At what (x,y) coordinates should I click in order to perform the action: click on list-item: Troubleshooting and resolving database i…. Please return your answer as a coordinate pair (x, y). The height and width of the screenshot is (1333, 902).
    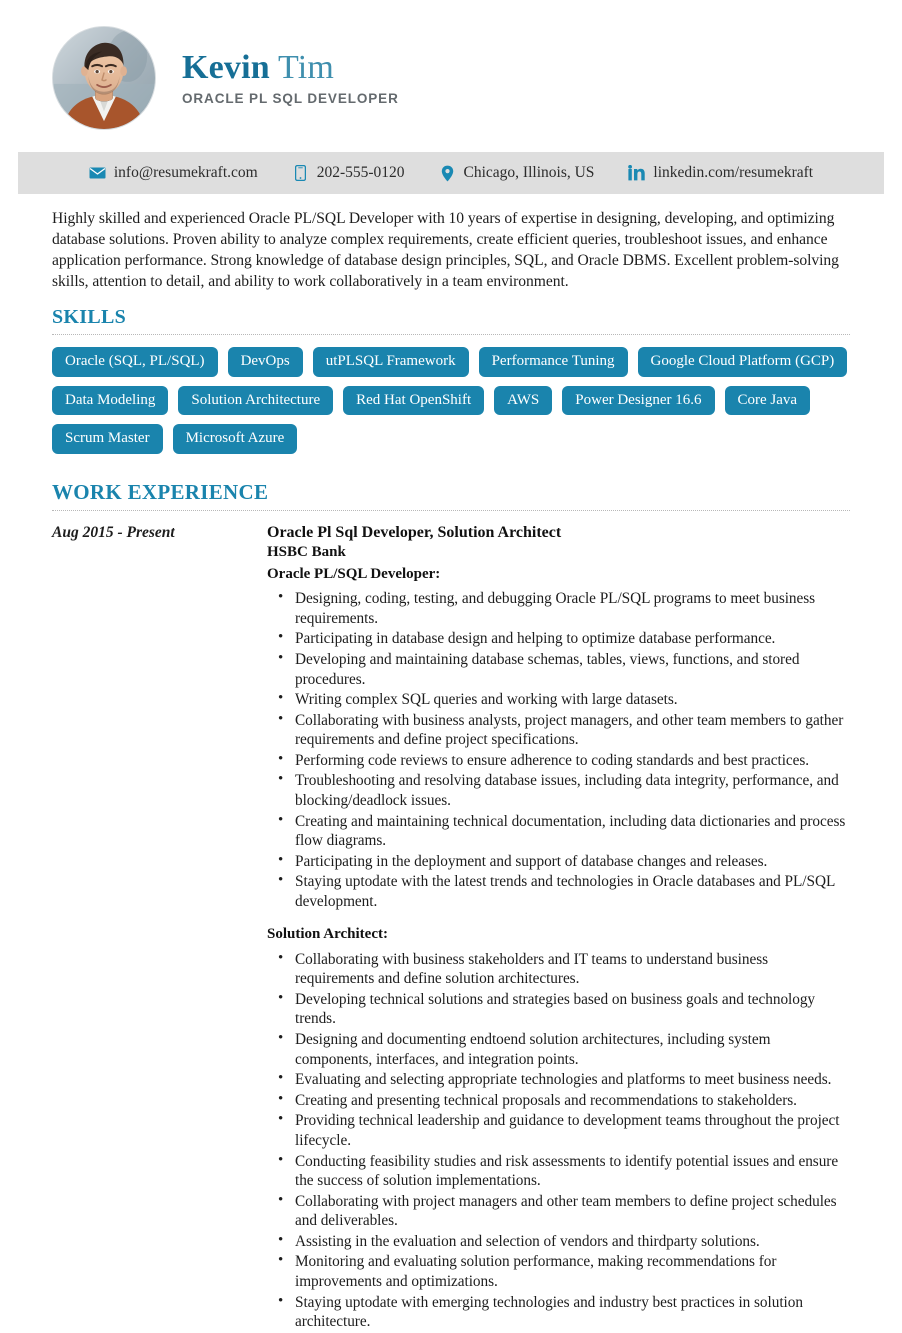
    Looking at the image, I should click on (558, 790).